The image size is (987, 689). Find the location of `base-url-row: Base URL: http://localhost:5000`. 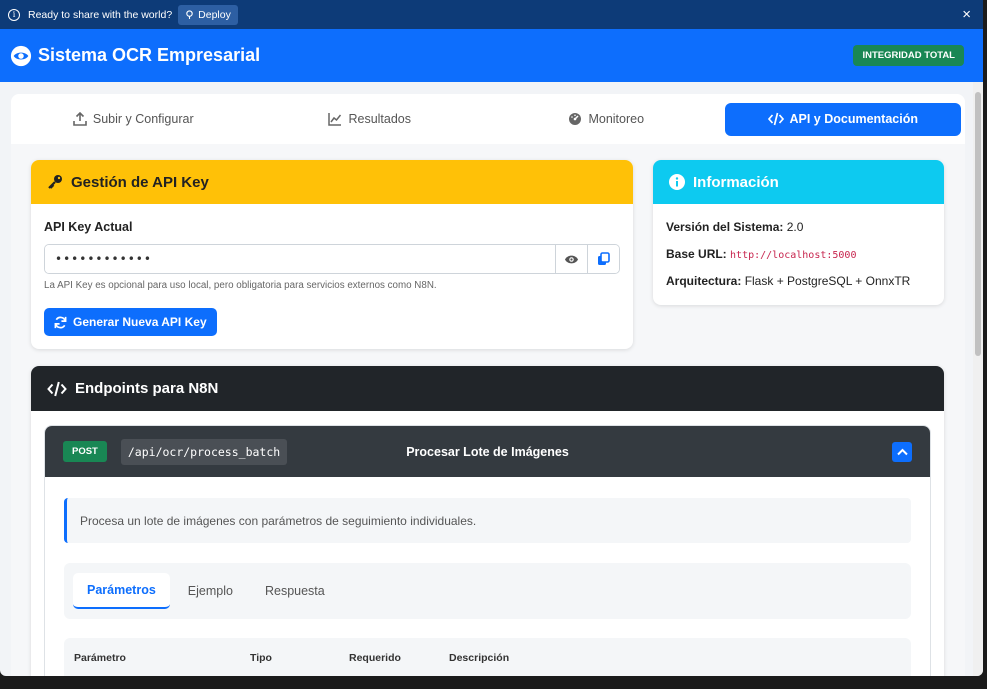

base-url-row: Base URL: http://localhost:5000 is located at coordinates (761, 254).